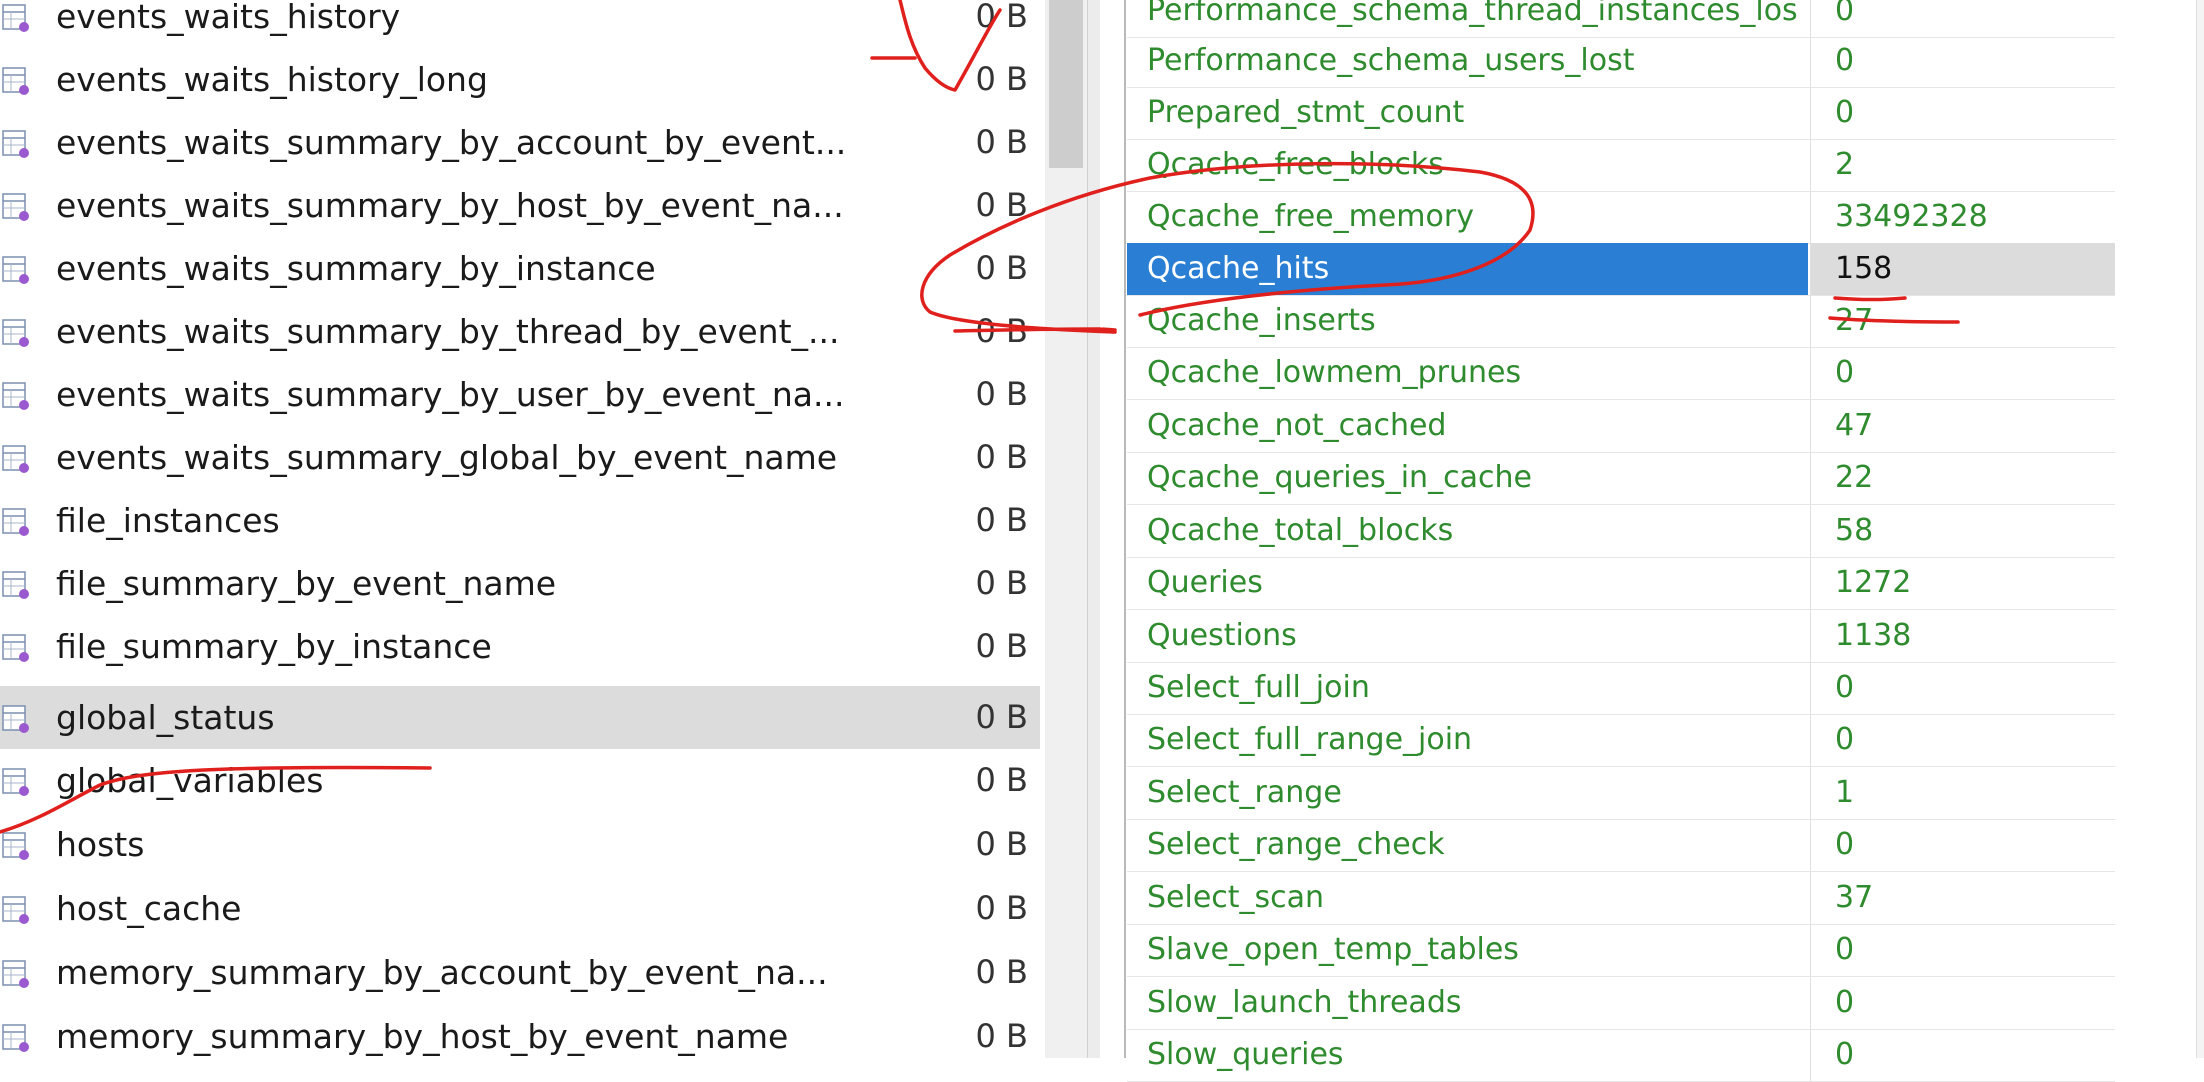 This screenshot has height=1082, width=2204. What do you see at coordinates (520, 844) in the screenshot?
I see `table-row: hosts 0 B` at bounding box center [520, 844].